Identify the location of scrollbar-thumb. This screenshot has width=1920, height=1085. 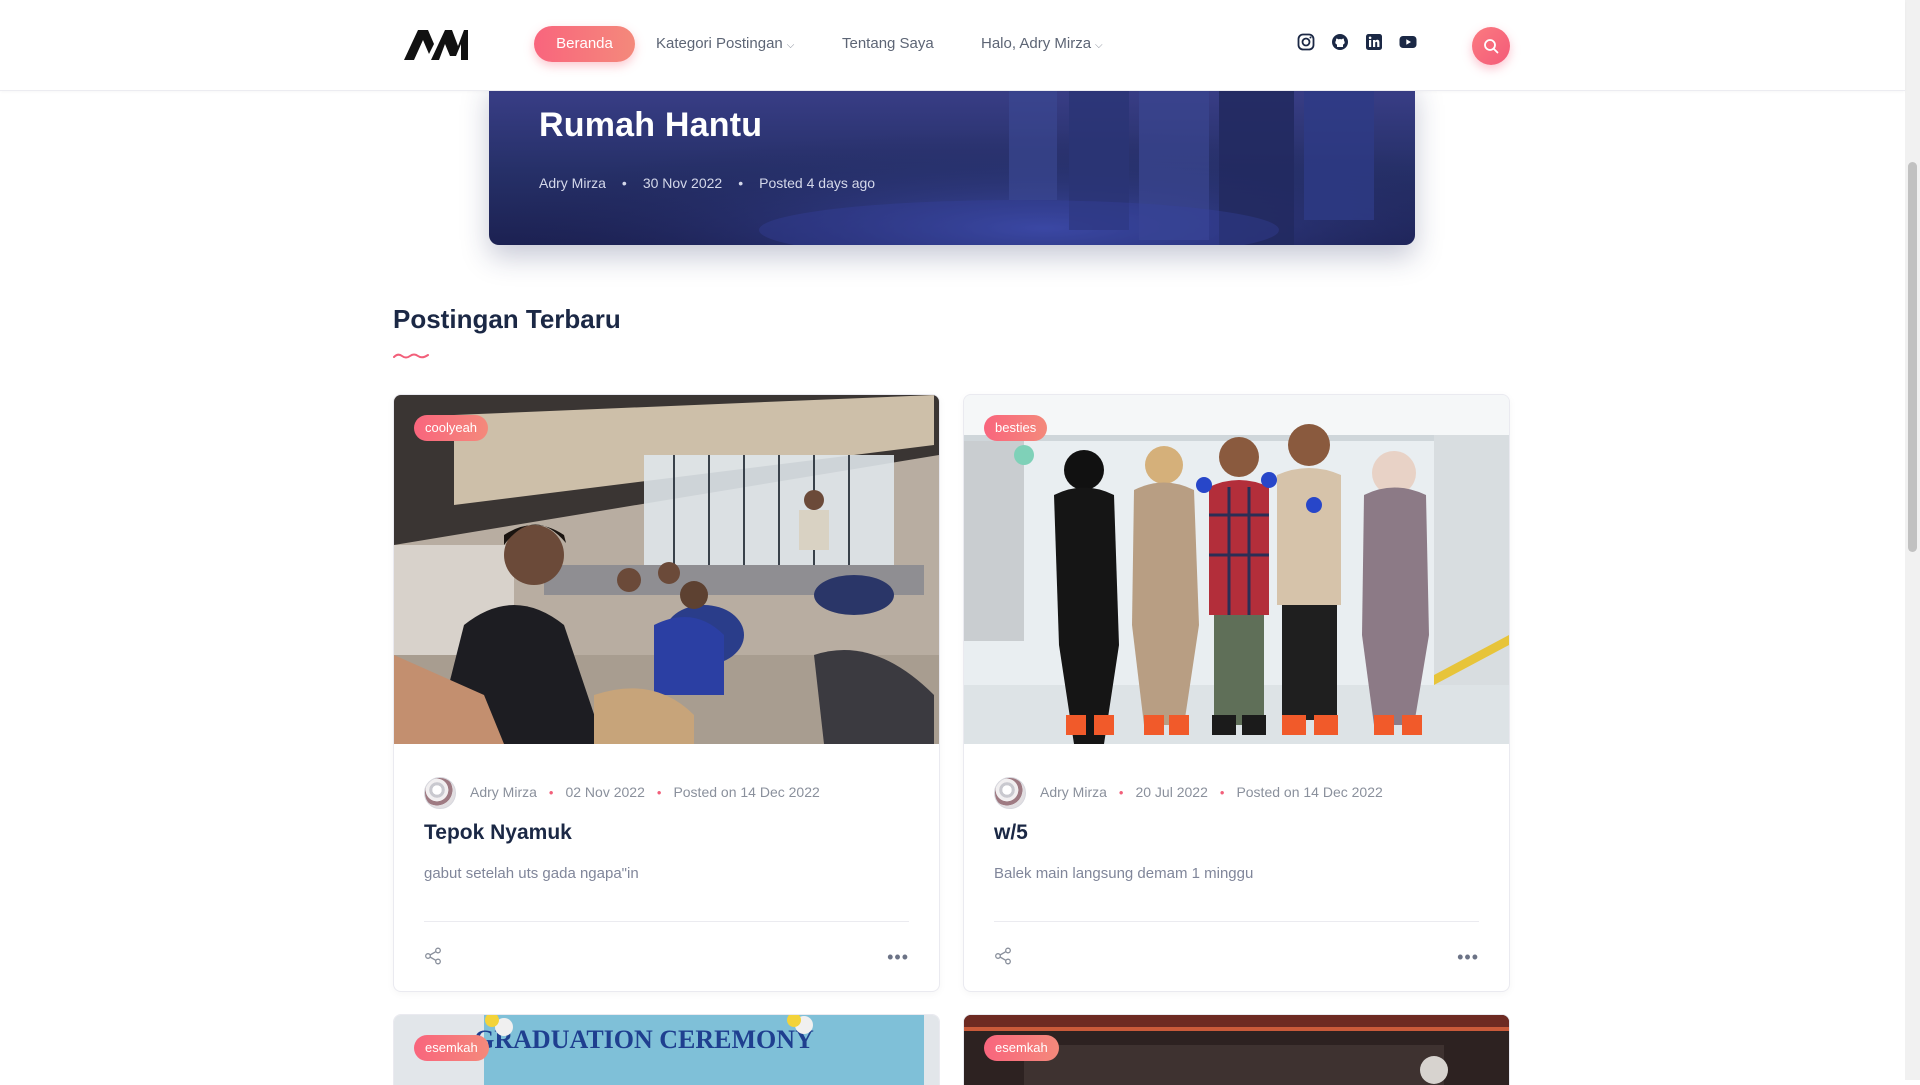
(1912, 357).